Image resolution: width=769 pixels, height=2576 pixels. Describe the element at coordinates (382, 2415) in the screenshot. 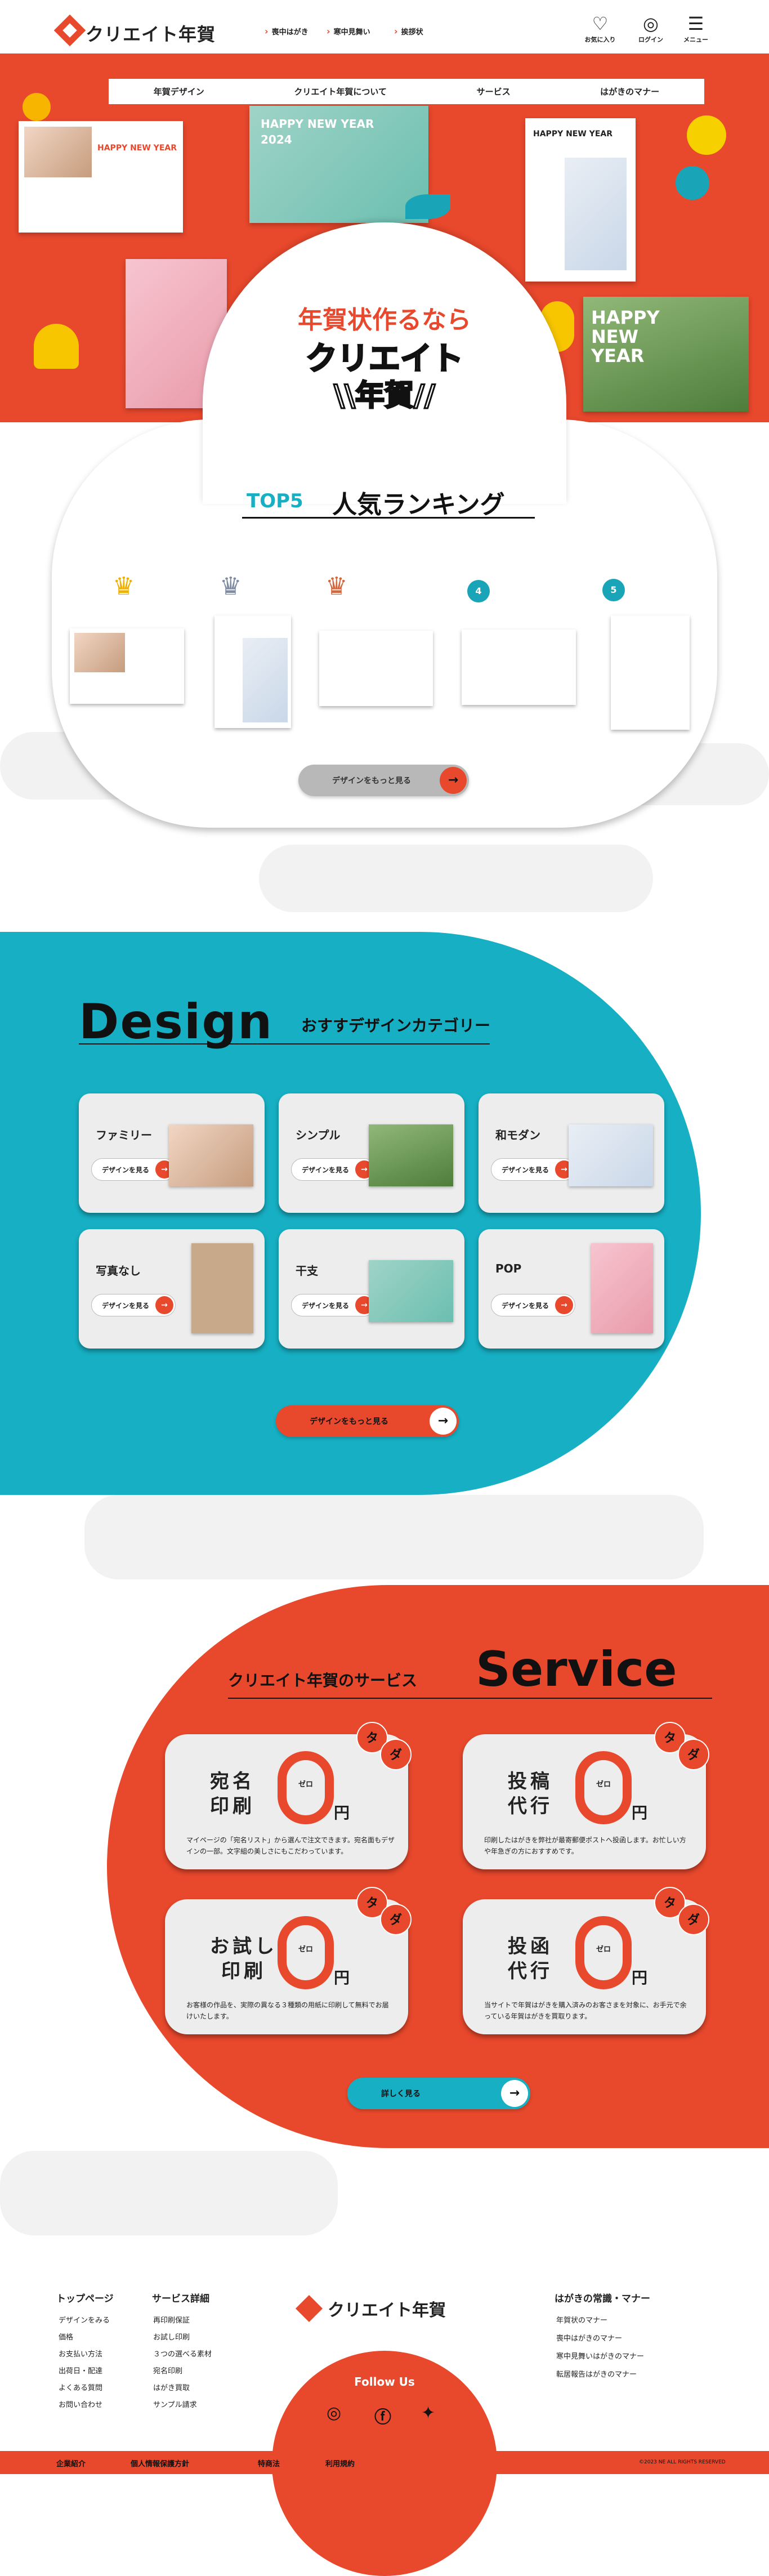

I see `facebook-icon: ⓕ` at that location.